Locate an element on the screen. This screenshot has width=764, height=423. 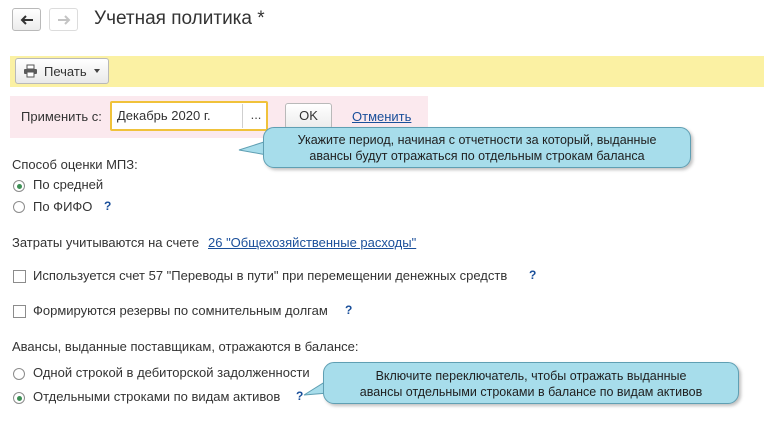
mpz-method-label: Способ оценки МПЗ: is located at coordinates (75, 164).